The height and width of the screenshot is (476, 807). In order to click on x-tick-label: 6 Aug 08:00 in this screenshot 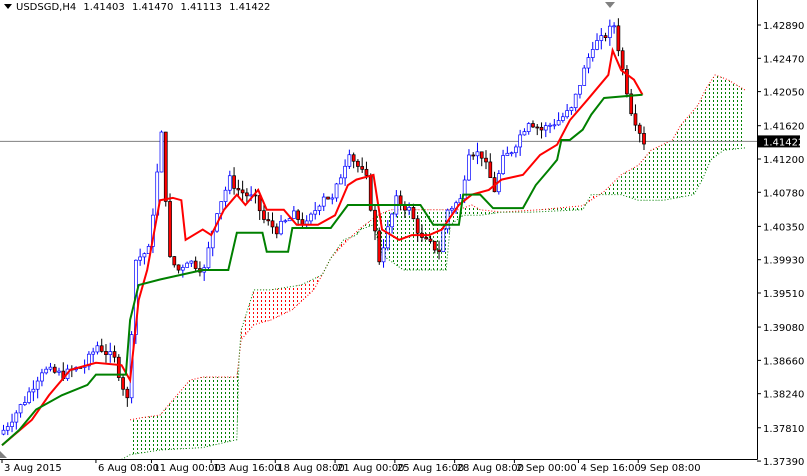, I will do `click(128, 468)`.